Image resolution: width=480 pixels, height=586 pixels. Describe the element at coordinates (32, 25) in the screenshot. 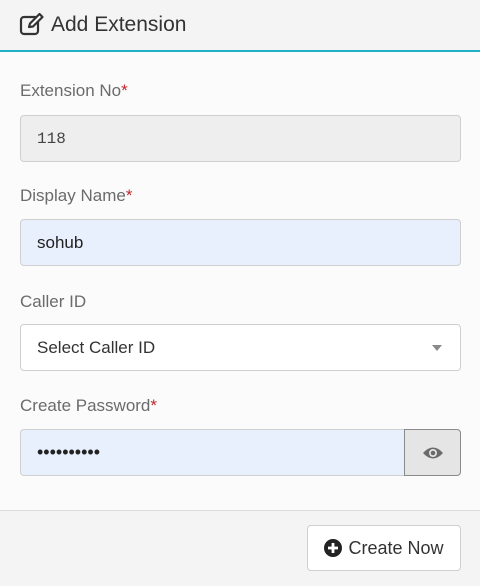

I see `edit-icon` at that location.